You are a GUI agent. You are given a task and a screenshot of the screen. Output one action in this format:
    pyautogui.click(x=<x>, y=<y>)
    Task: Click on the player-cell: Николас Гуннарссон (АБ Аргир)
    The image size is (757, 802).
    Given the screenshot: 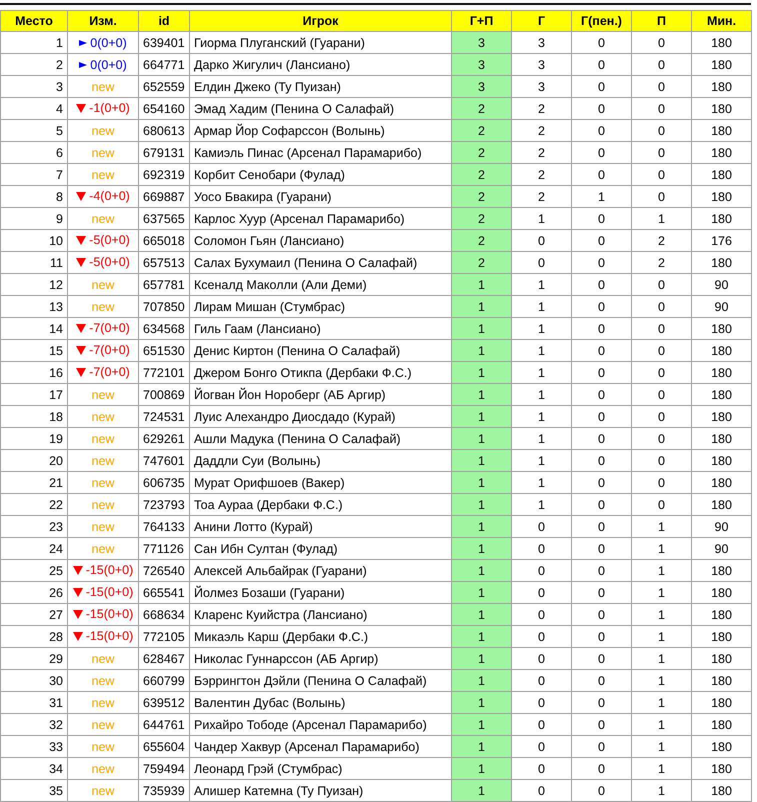 What is the action you would take?
    pyautogui.click(x=321, y=659)
    